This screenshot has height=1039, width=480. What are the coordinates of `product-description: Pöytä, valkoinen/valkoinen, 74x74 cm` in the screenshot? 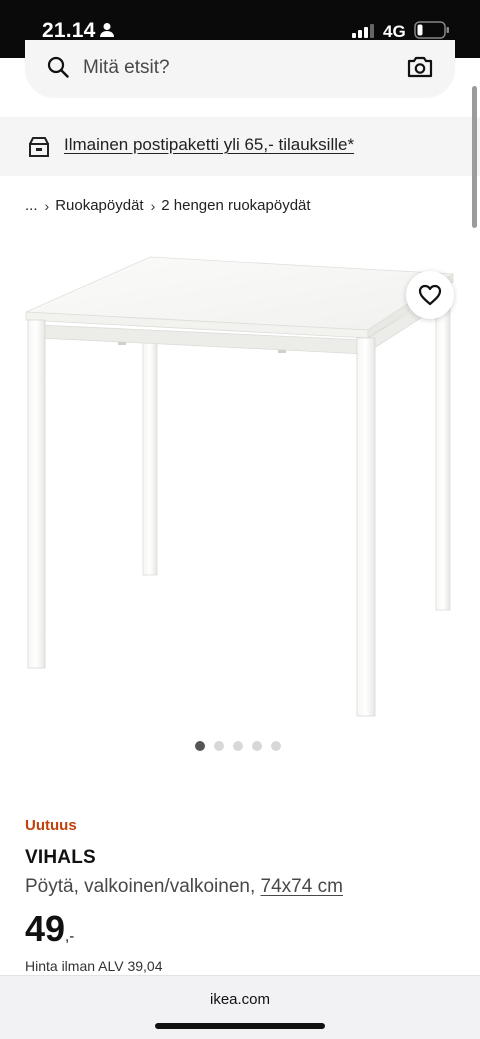 It's located at (184, 887).